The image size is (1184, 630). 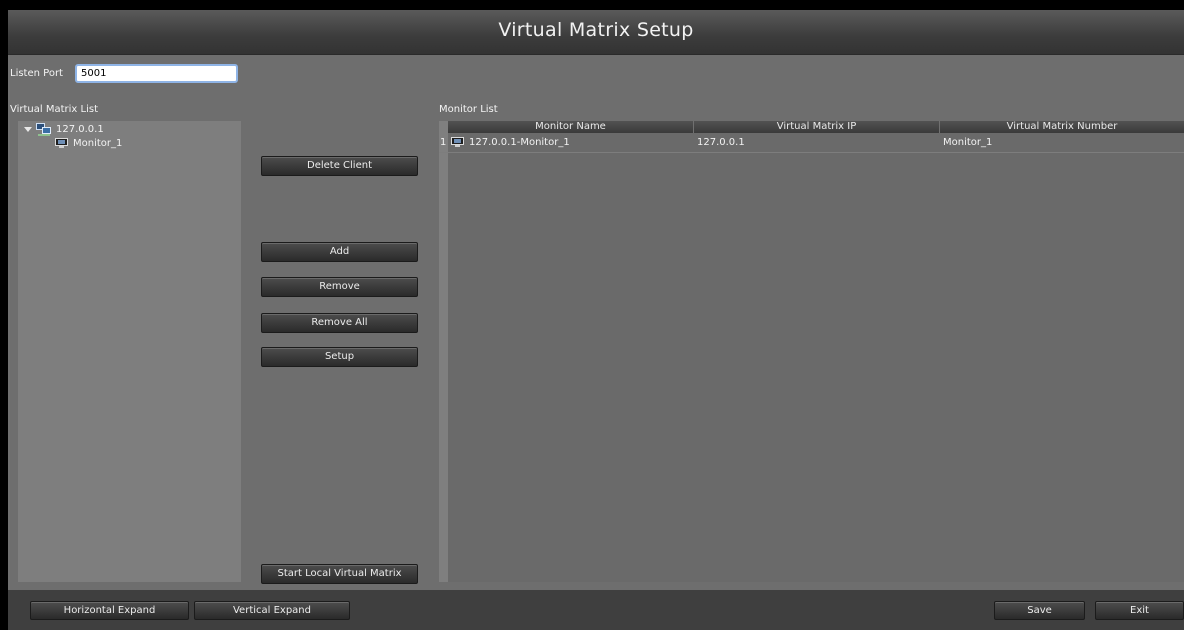 What do you see at coordinates (443, 142) in the screenshot?
I see `row-index: 1` at bounding box center [443, 142].